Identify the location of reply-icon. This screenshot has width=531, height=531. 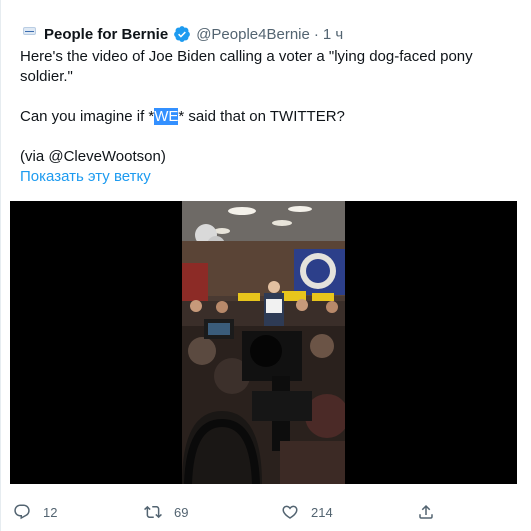
(22, 512).